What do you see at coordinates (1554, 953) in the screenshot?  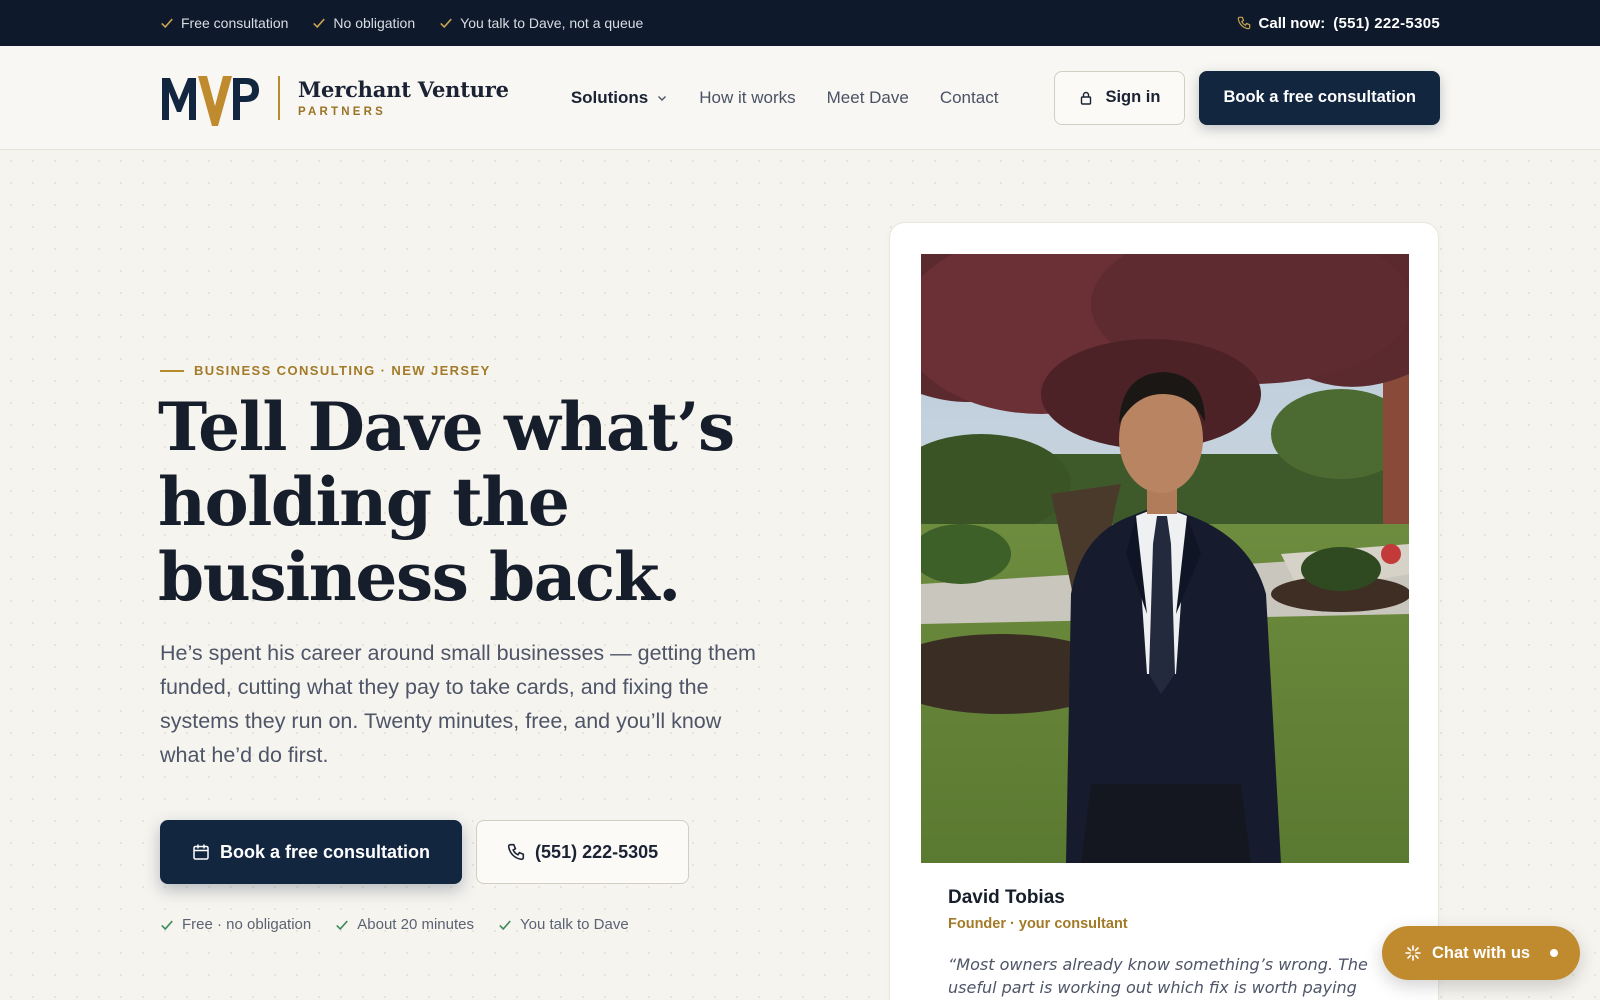 I see `online-status-dot` at bounding box center [1554, 953].